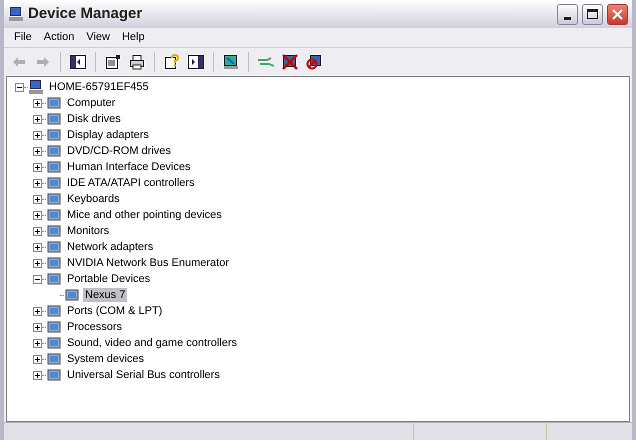 The height and width of the screenshot is (440, 636). What do you see at coordinates (91, 103) in the screenshot?
I see `tree-item: Computer` at bounding box center [91, 103].